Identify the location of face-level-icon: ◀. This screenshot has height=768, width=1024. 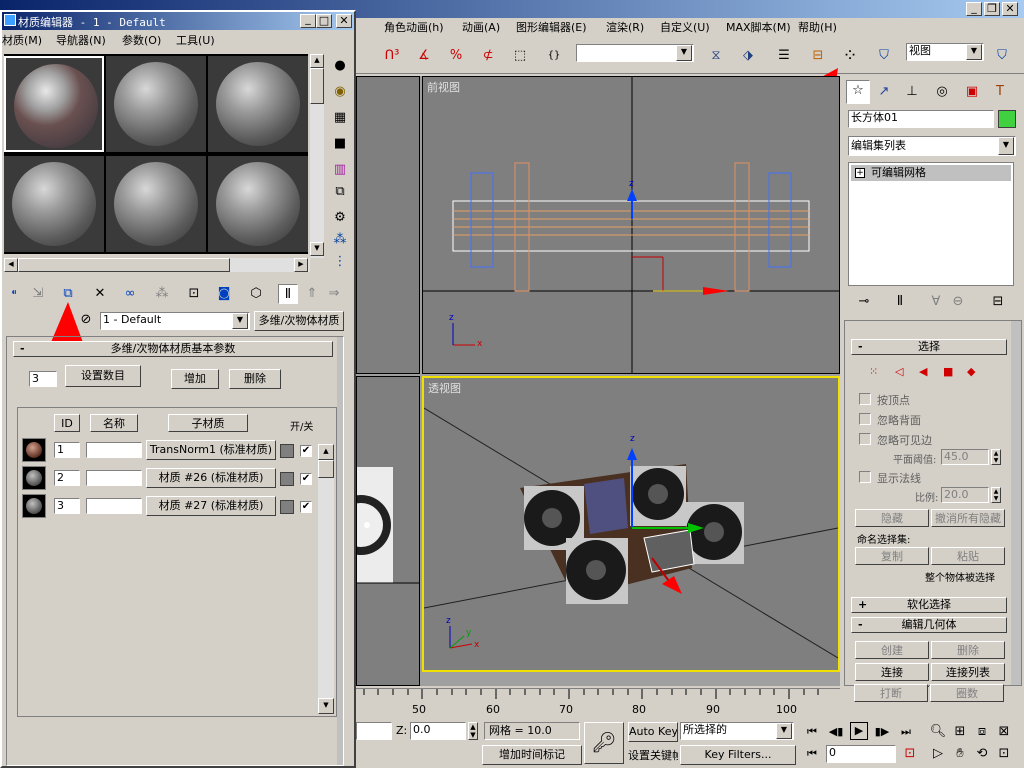
(923, 371).